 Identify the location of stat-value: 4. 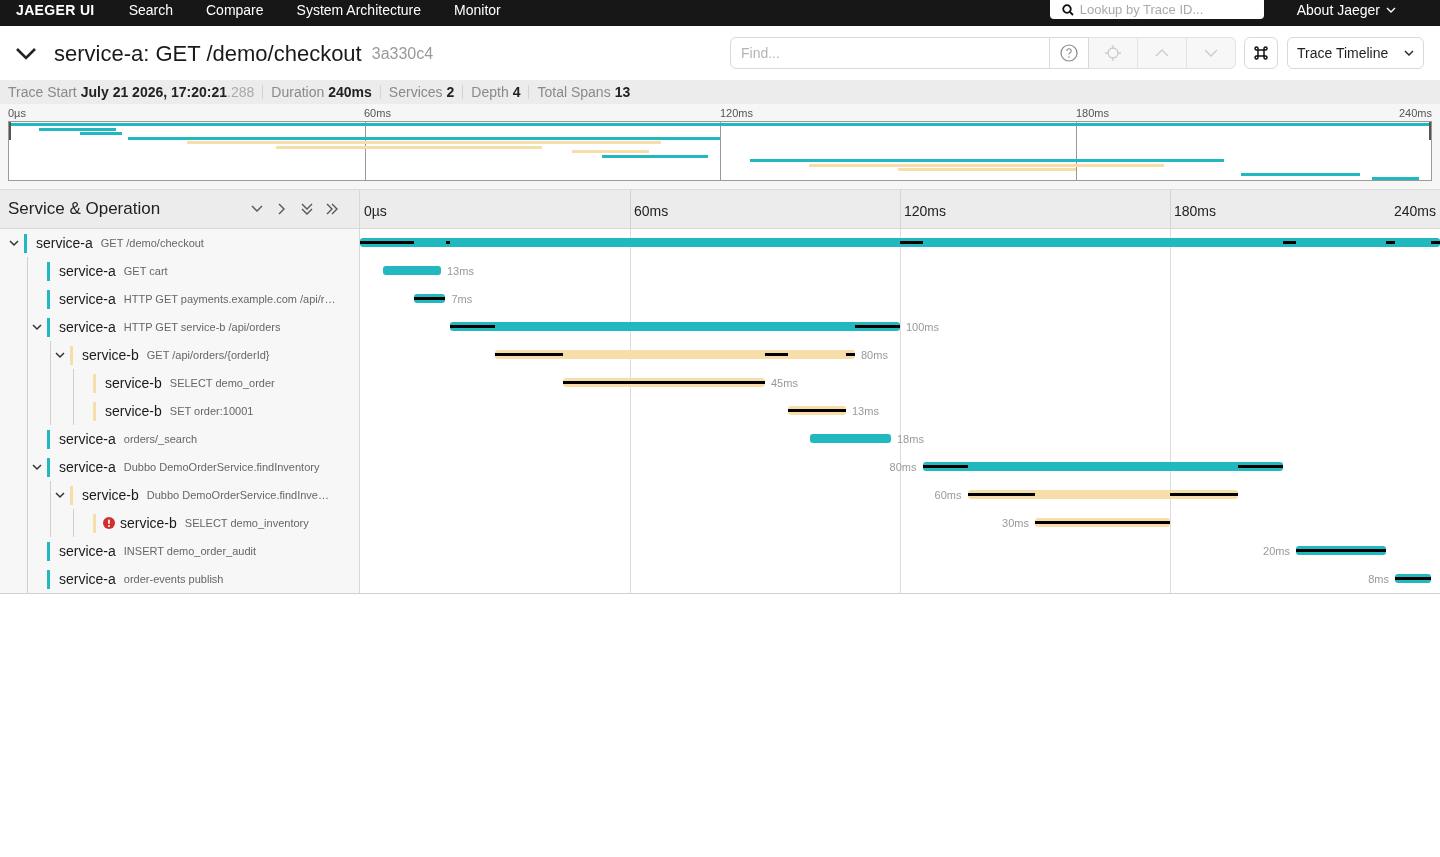
(516, 92).